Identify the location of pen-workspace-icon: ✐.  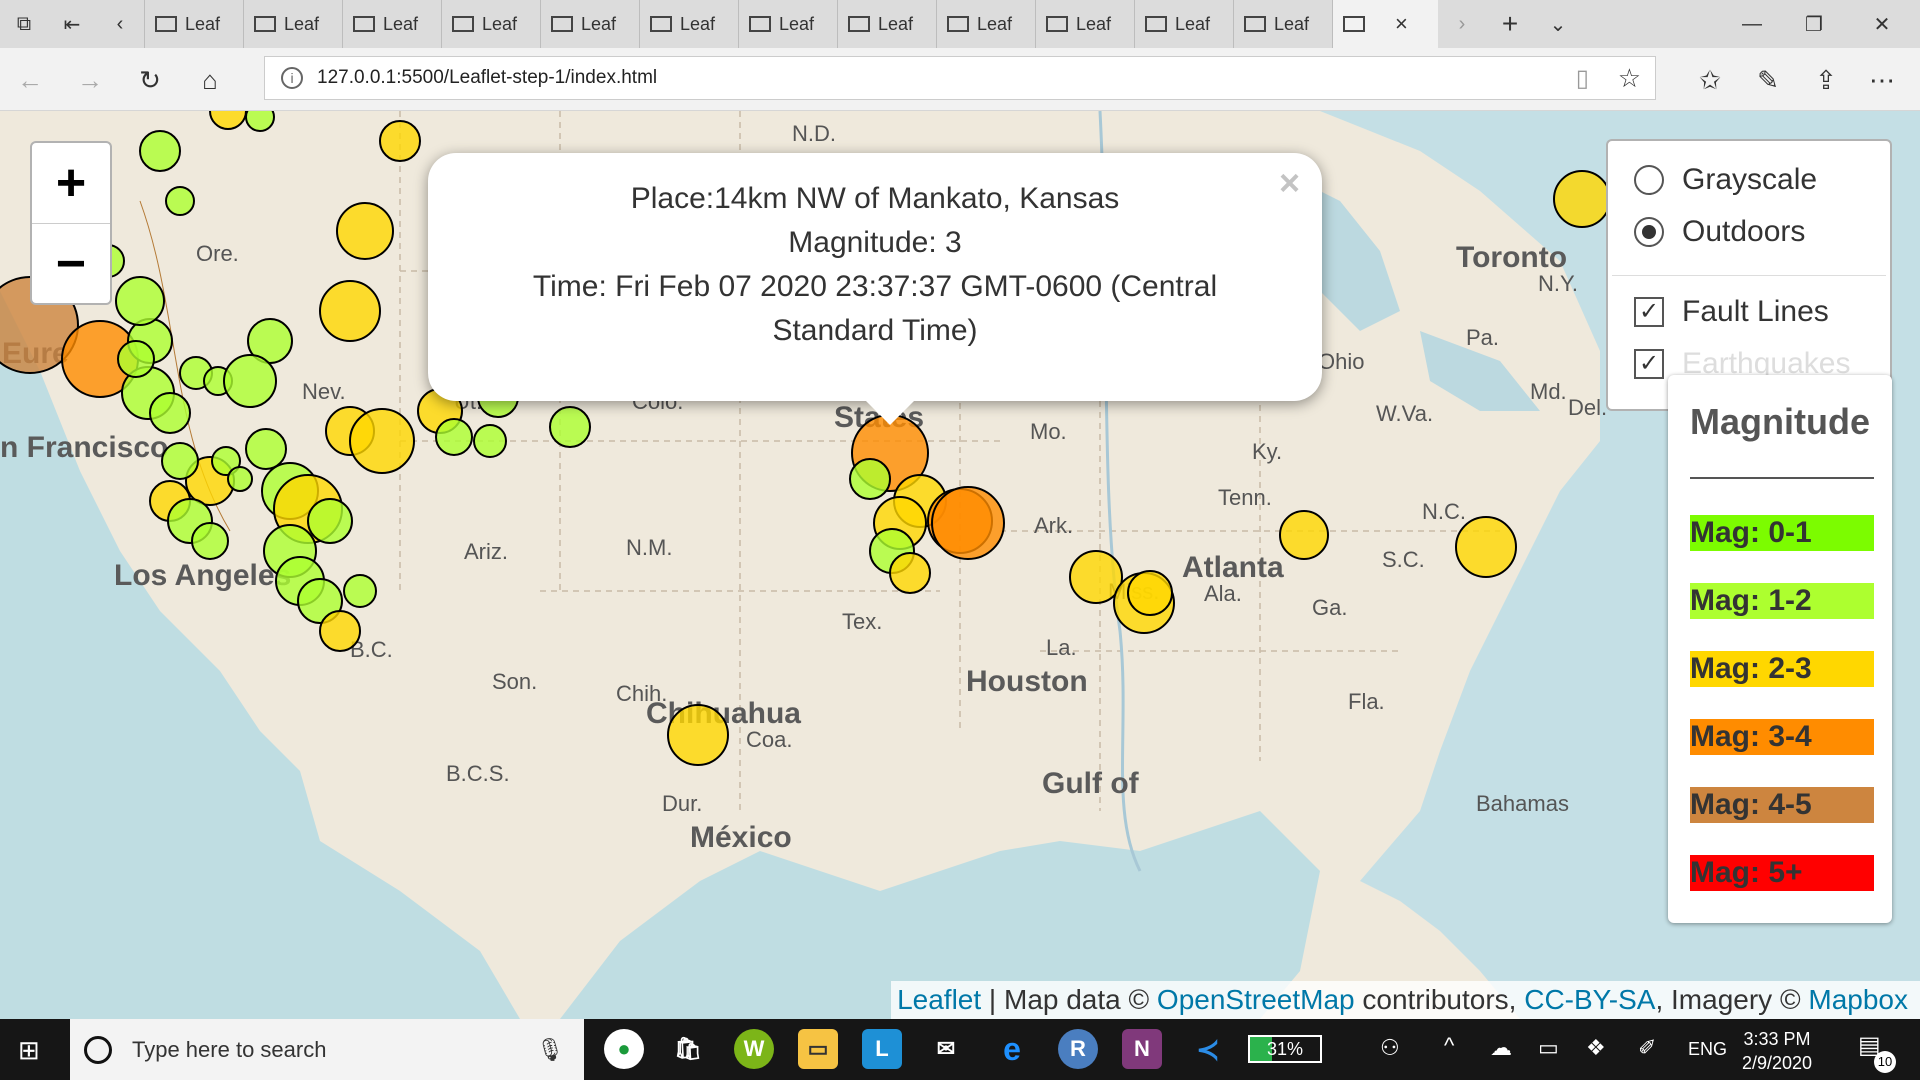
(1647, 1048).